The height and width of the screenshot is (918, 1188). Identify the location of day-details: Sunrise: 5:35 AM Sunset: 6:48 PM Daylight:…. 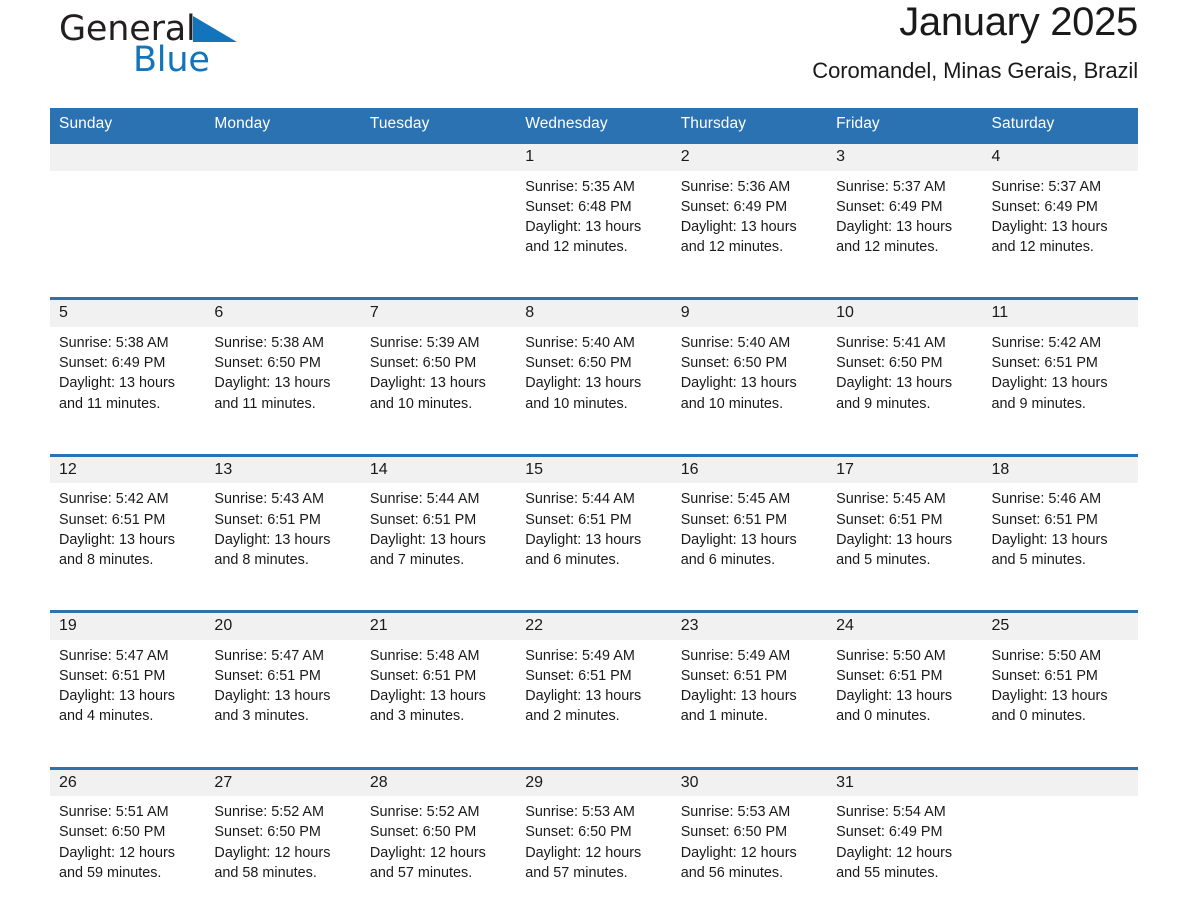
(593, 220).